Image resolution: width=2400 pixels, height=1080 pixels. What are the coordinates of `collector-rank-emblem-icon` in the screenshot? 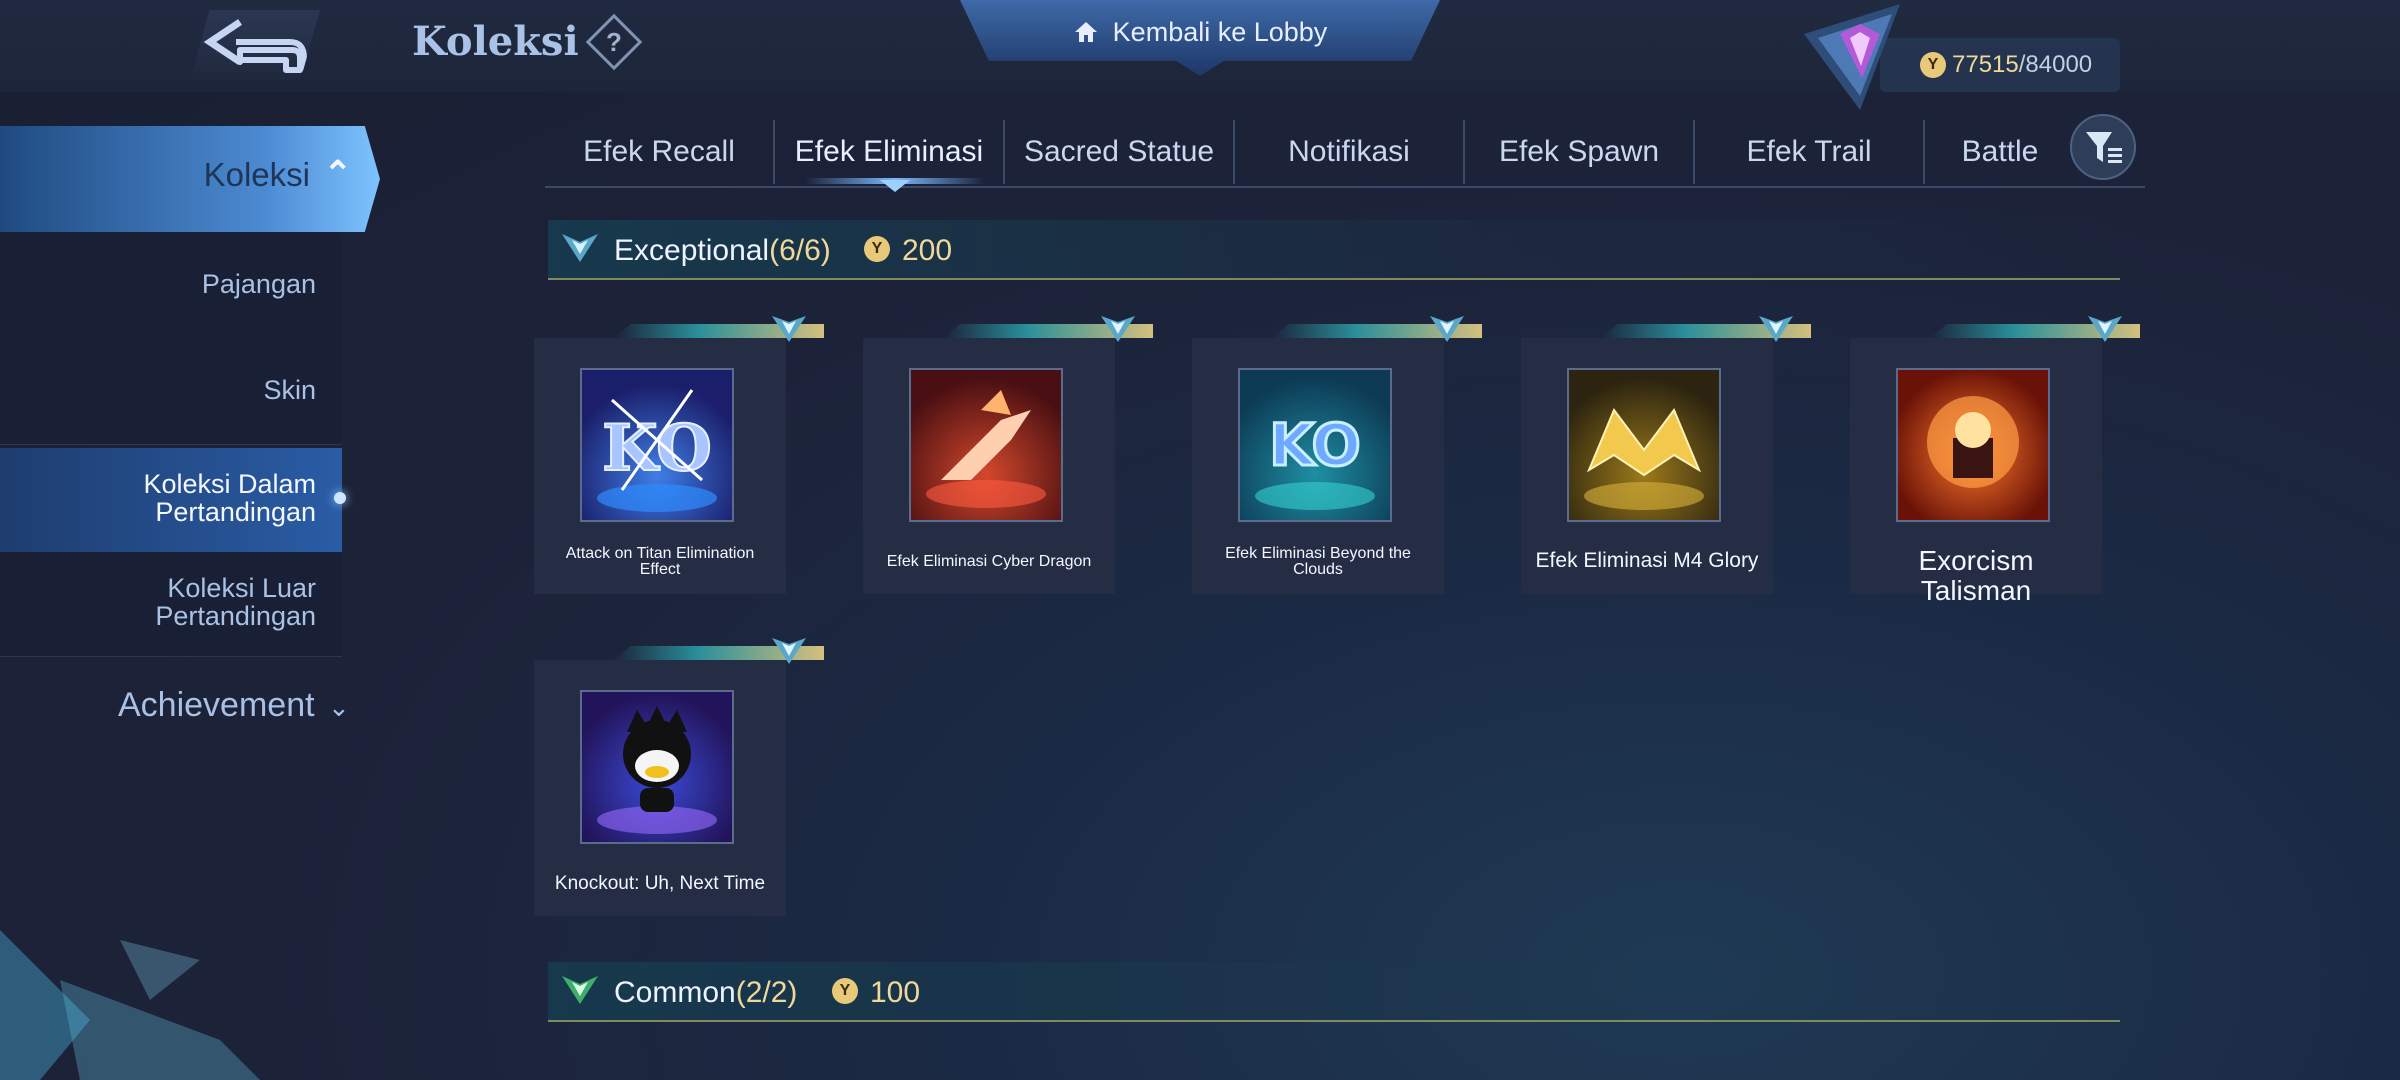 It's located at (1852, 57).